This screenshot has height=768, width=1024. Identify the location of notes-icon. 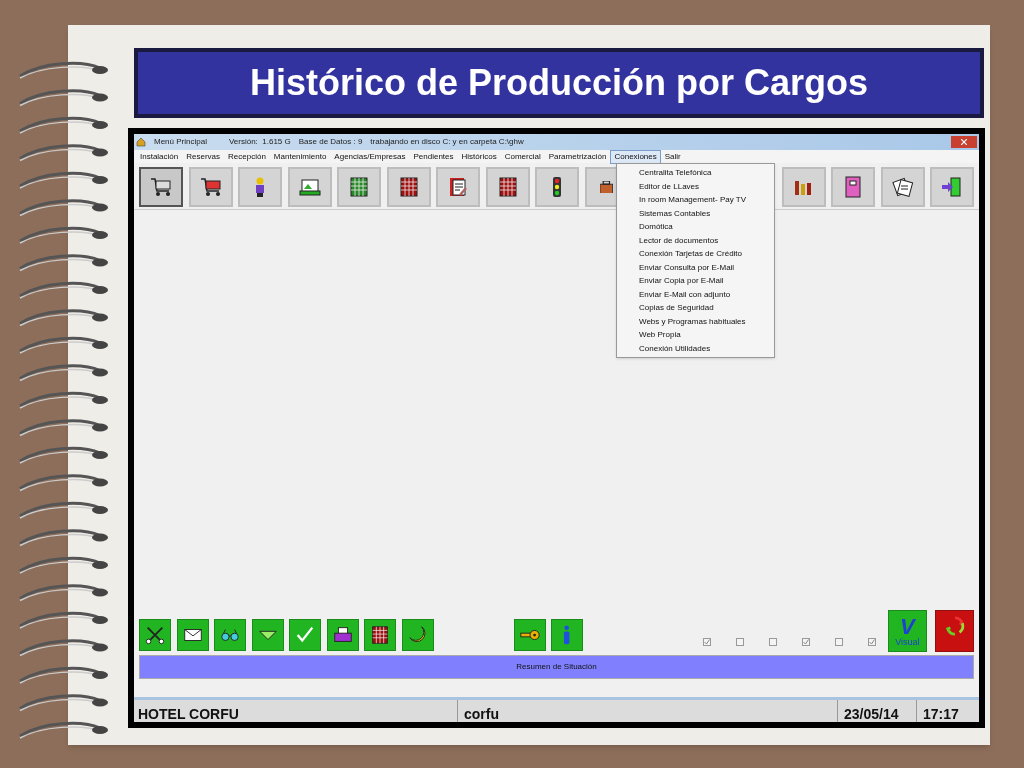
(902, 187).